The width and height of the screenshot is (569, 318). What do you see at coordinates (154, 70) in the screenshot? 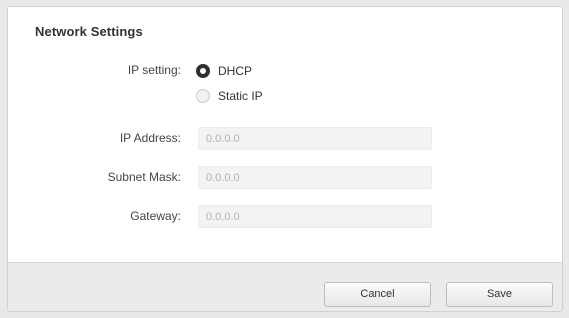
I see `ip-setting-label: IP setting:` at bounding box center [154, 70].